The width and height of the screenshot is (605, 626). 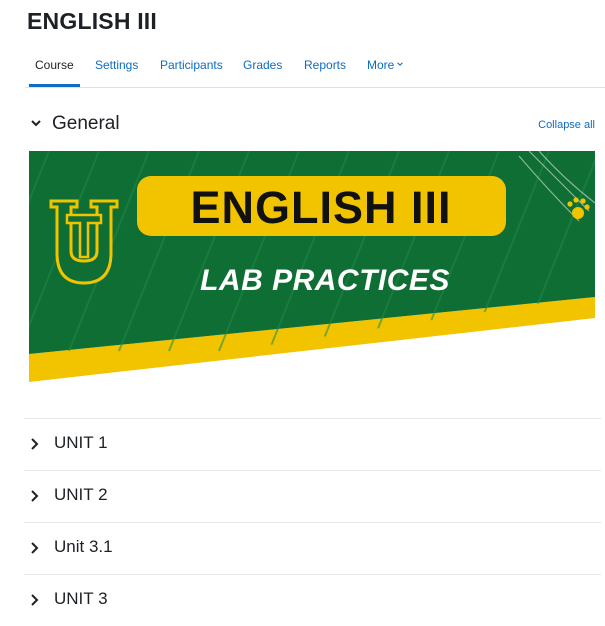 What do you see at coordinates (191, 70) in the screenshot?
I see `tab-participants: Participants` at bounding box center [191, 70].